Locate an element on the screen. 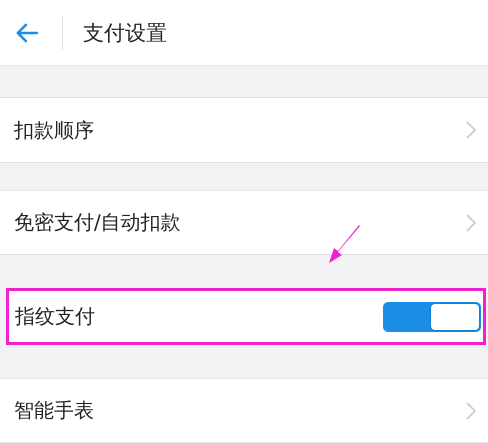 The image size is (488, 443). settings-item: 免密支付/自动扣款 is located at coordinates (244, 222).